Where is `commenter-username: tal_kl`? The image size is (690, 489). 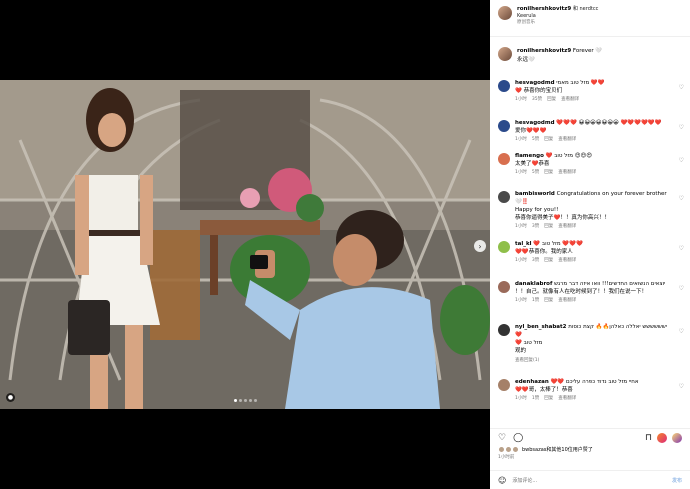
commenter-username: tal_kl is located at coordinates (523, 244).